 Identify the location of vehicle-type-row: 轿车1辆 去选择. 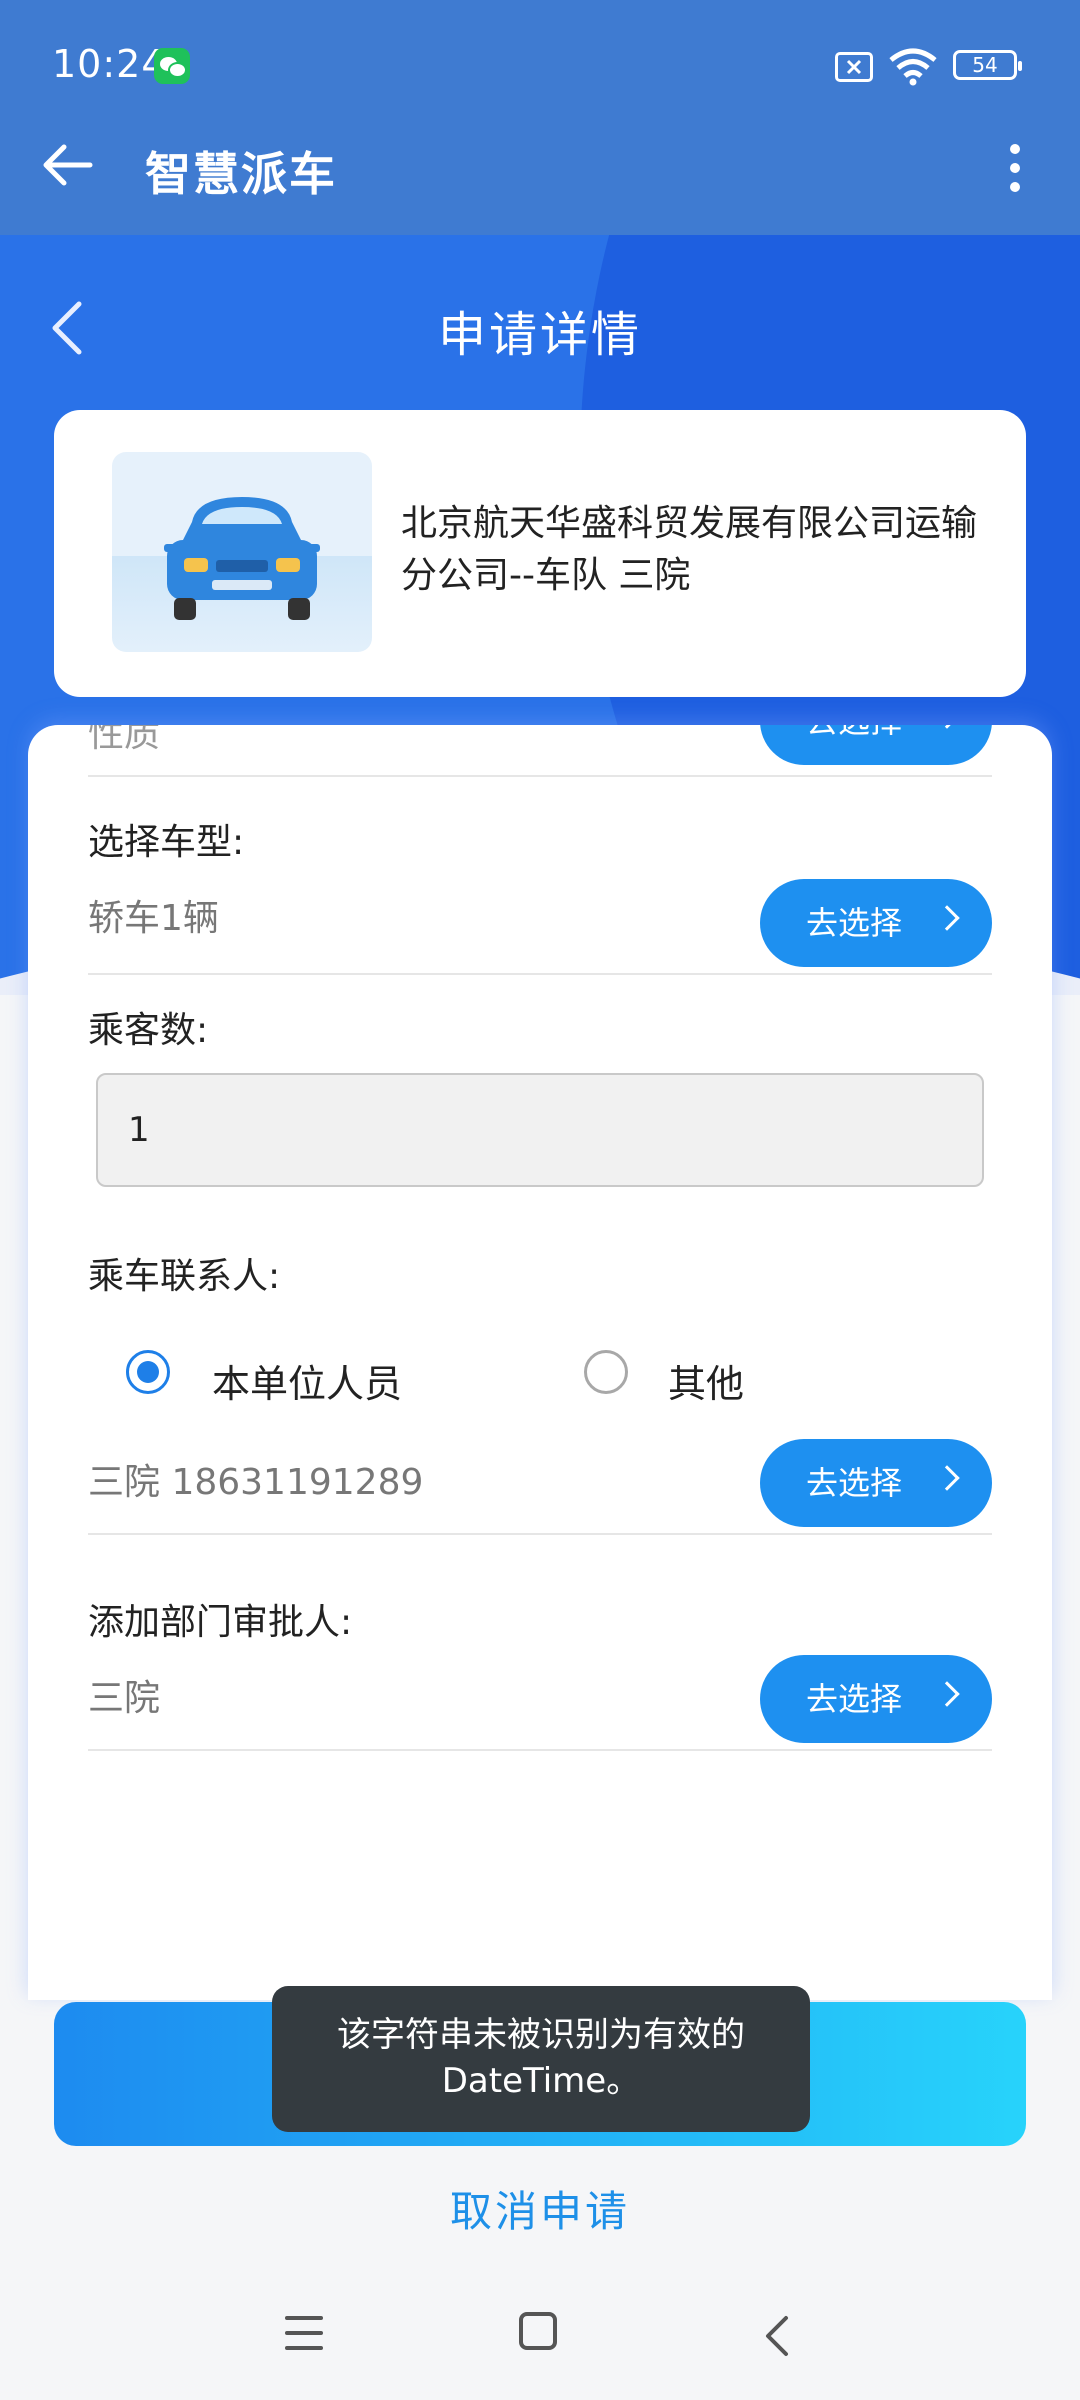
(540, 920).